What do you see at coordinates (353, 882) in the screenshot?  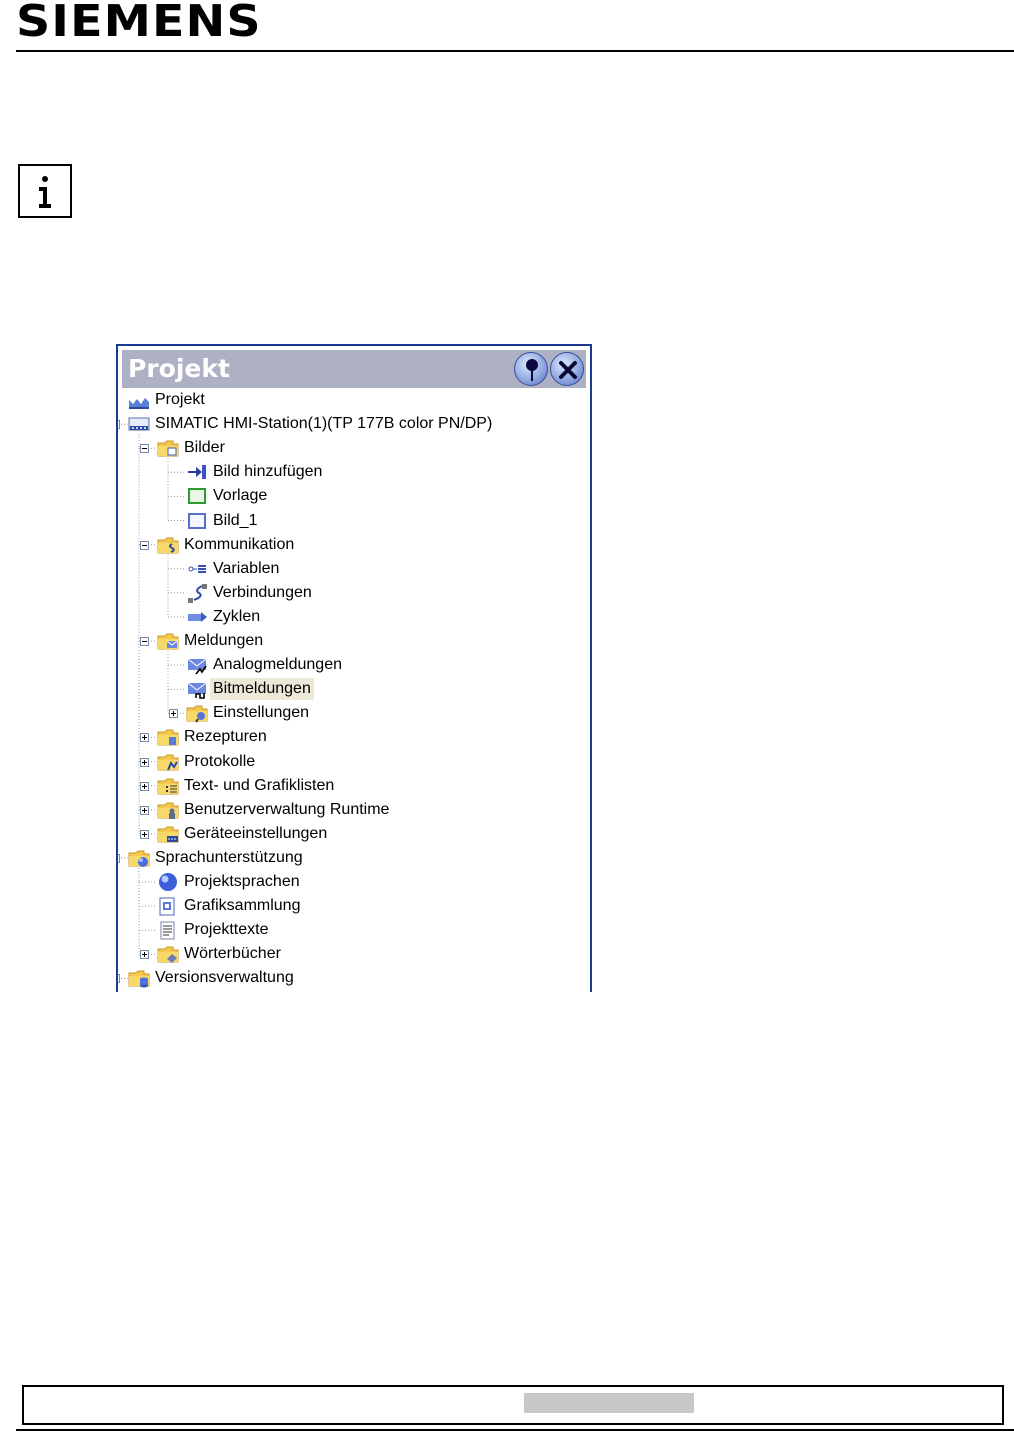 I see `tree-node: Projektsprachen` at bounding box center [353, 882].